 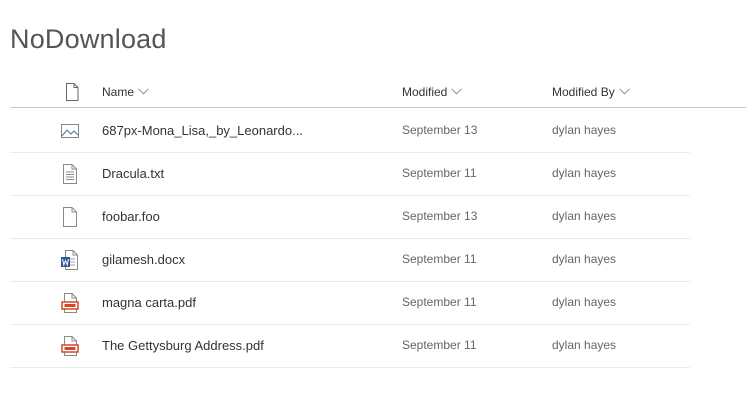 What do you see at coordinates (133, 174) in the screenshot?
I see `file-name-link: Dracula.txt` at bounding box center [133, 174].